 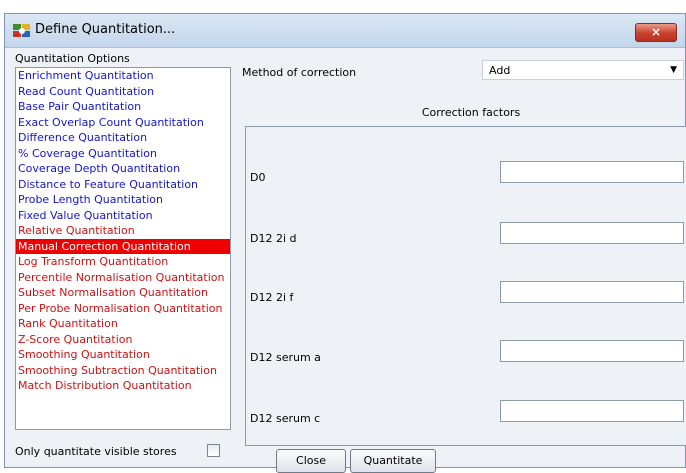 What do you see at coordinates (123, 293) in the screenshot?
I see `list-item: Subset Normalisation Quantitation` at bounding box center [123, 293].